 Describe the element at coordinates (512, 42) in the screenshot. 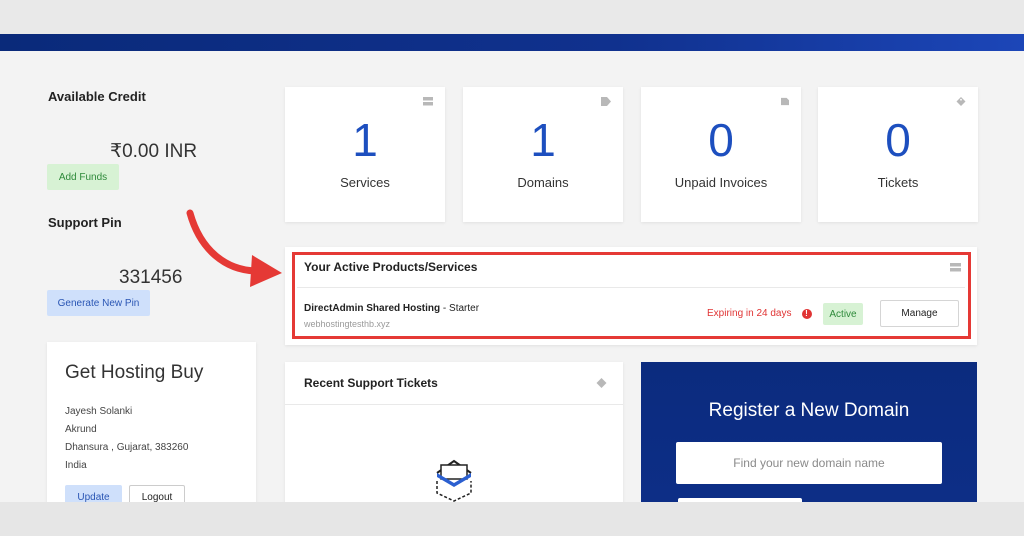

I see `site-header-bar` at that location.